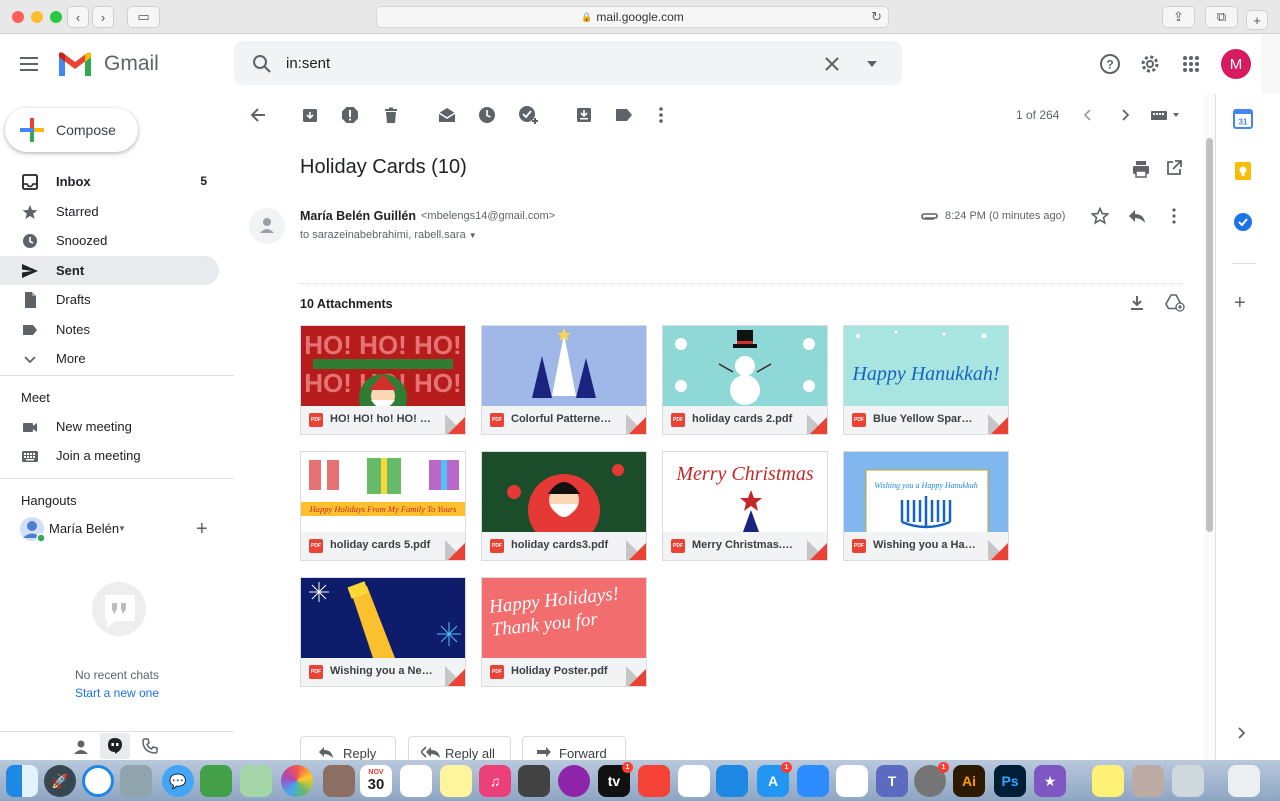 This screenshot has width=1280, height=801. I want to click on podcasts-icon, so click(574, 781).